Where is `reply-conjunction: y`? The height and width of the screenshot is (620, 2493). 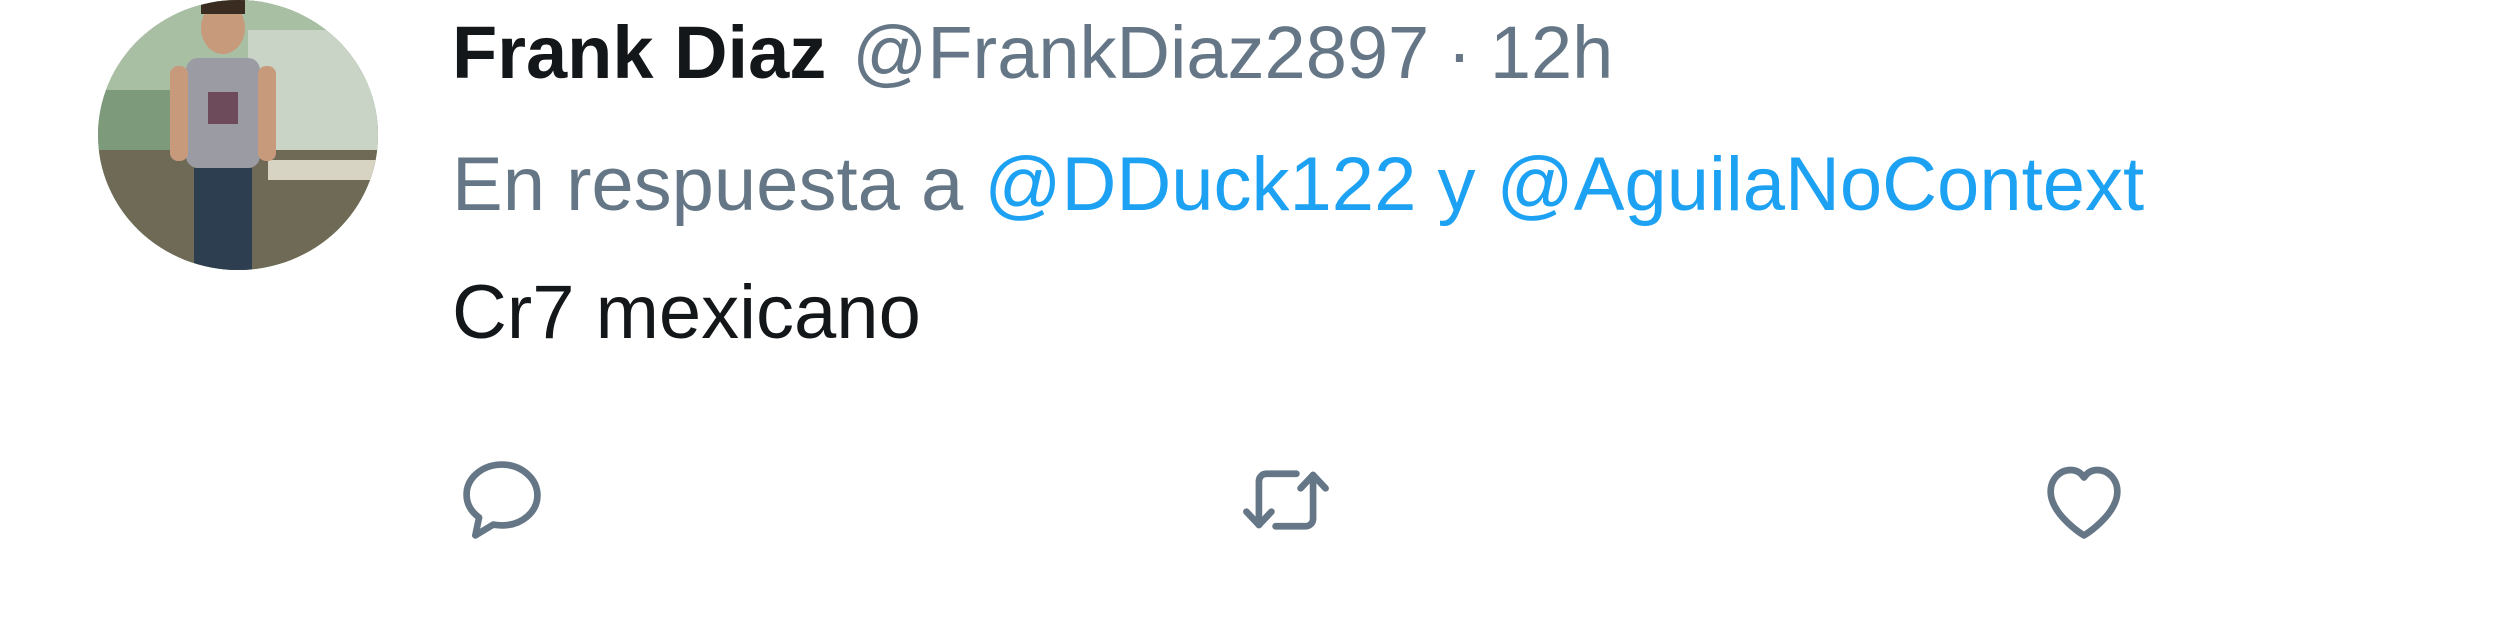
reply-conjunction: y is located at coordinates (1456, 184).